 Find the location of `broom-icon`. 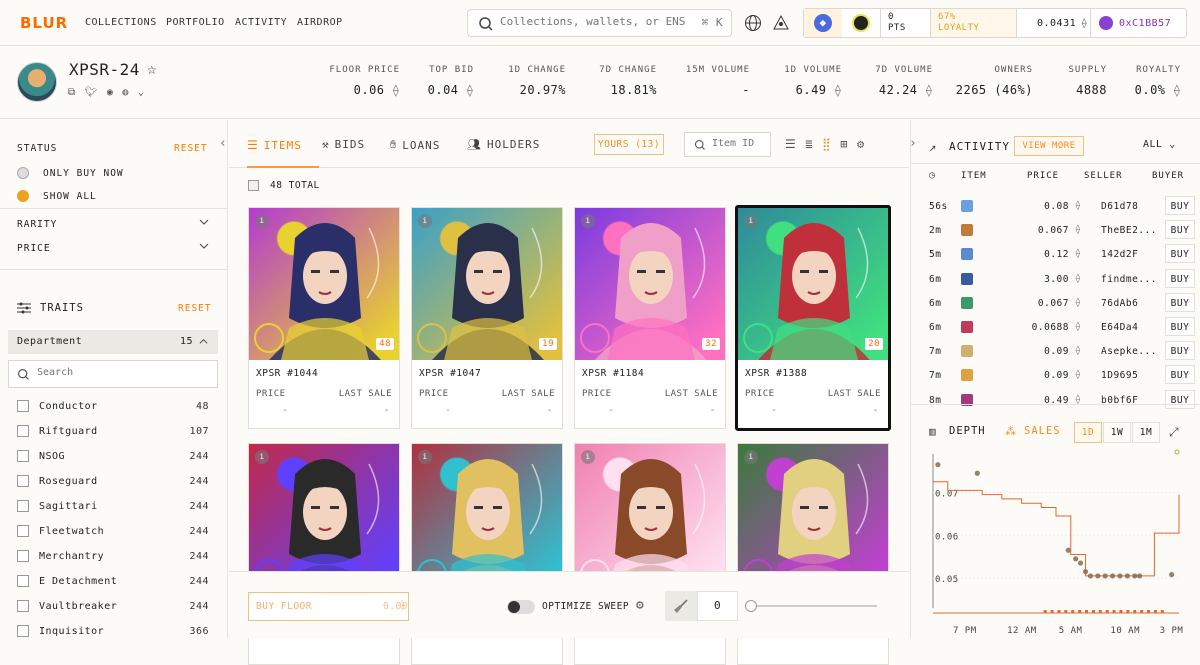

broom-icon is located at coordinates (681, 606).